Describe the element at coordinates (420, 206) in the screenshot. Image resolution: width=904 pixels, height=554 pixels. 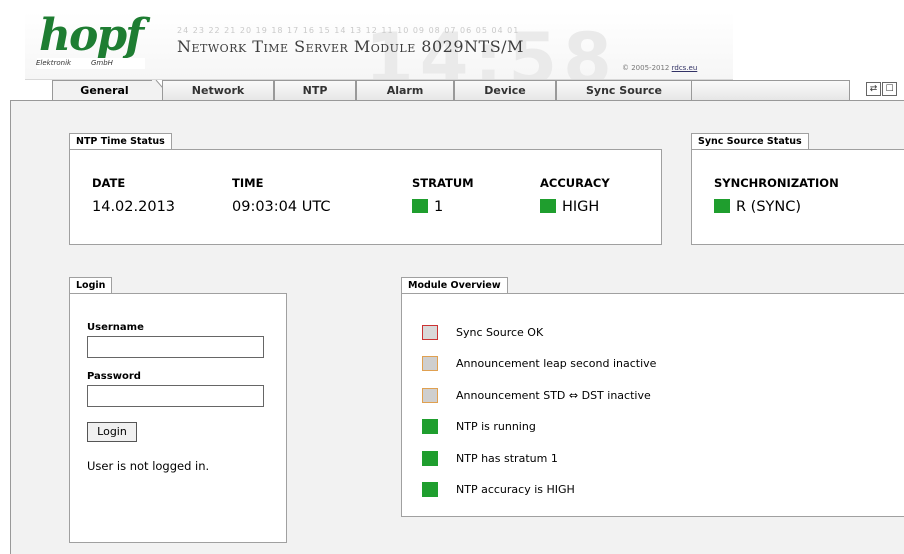
I see `stratum-status-indicator` at that location.